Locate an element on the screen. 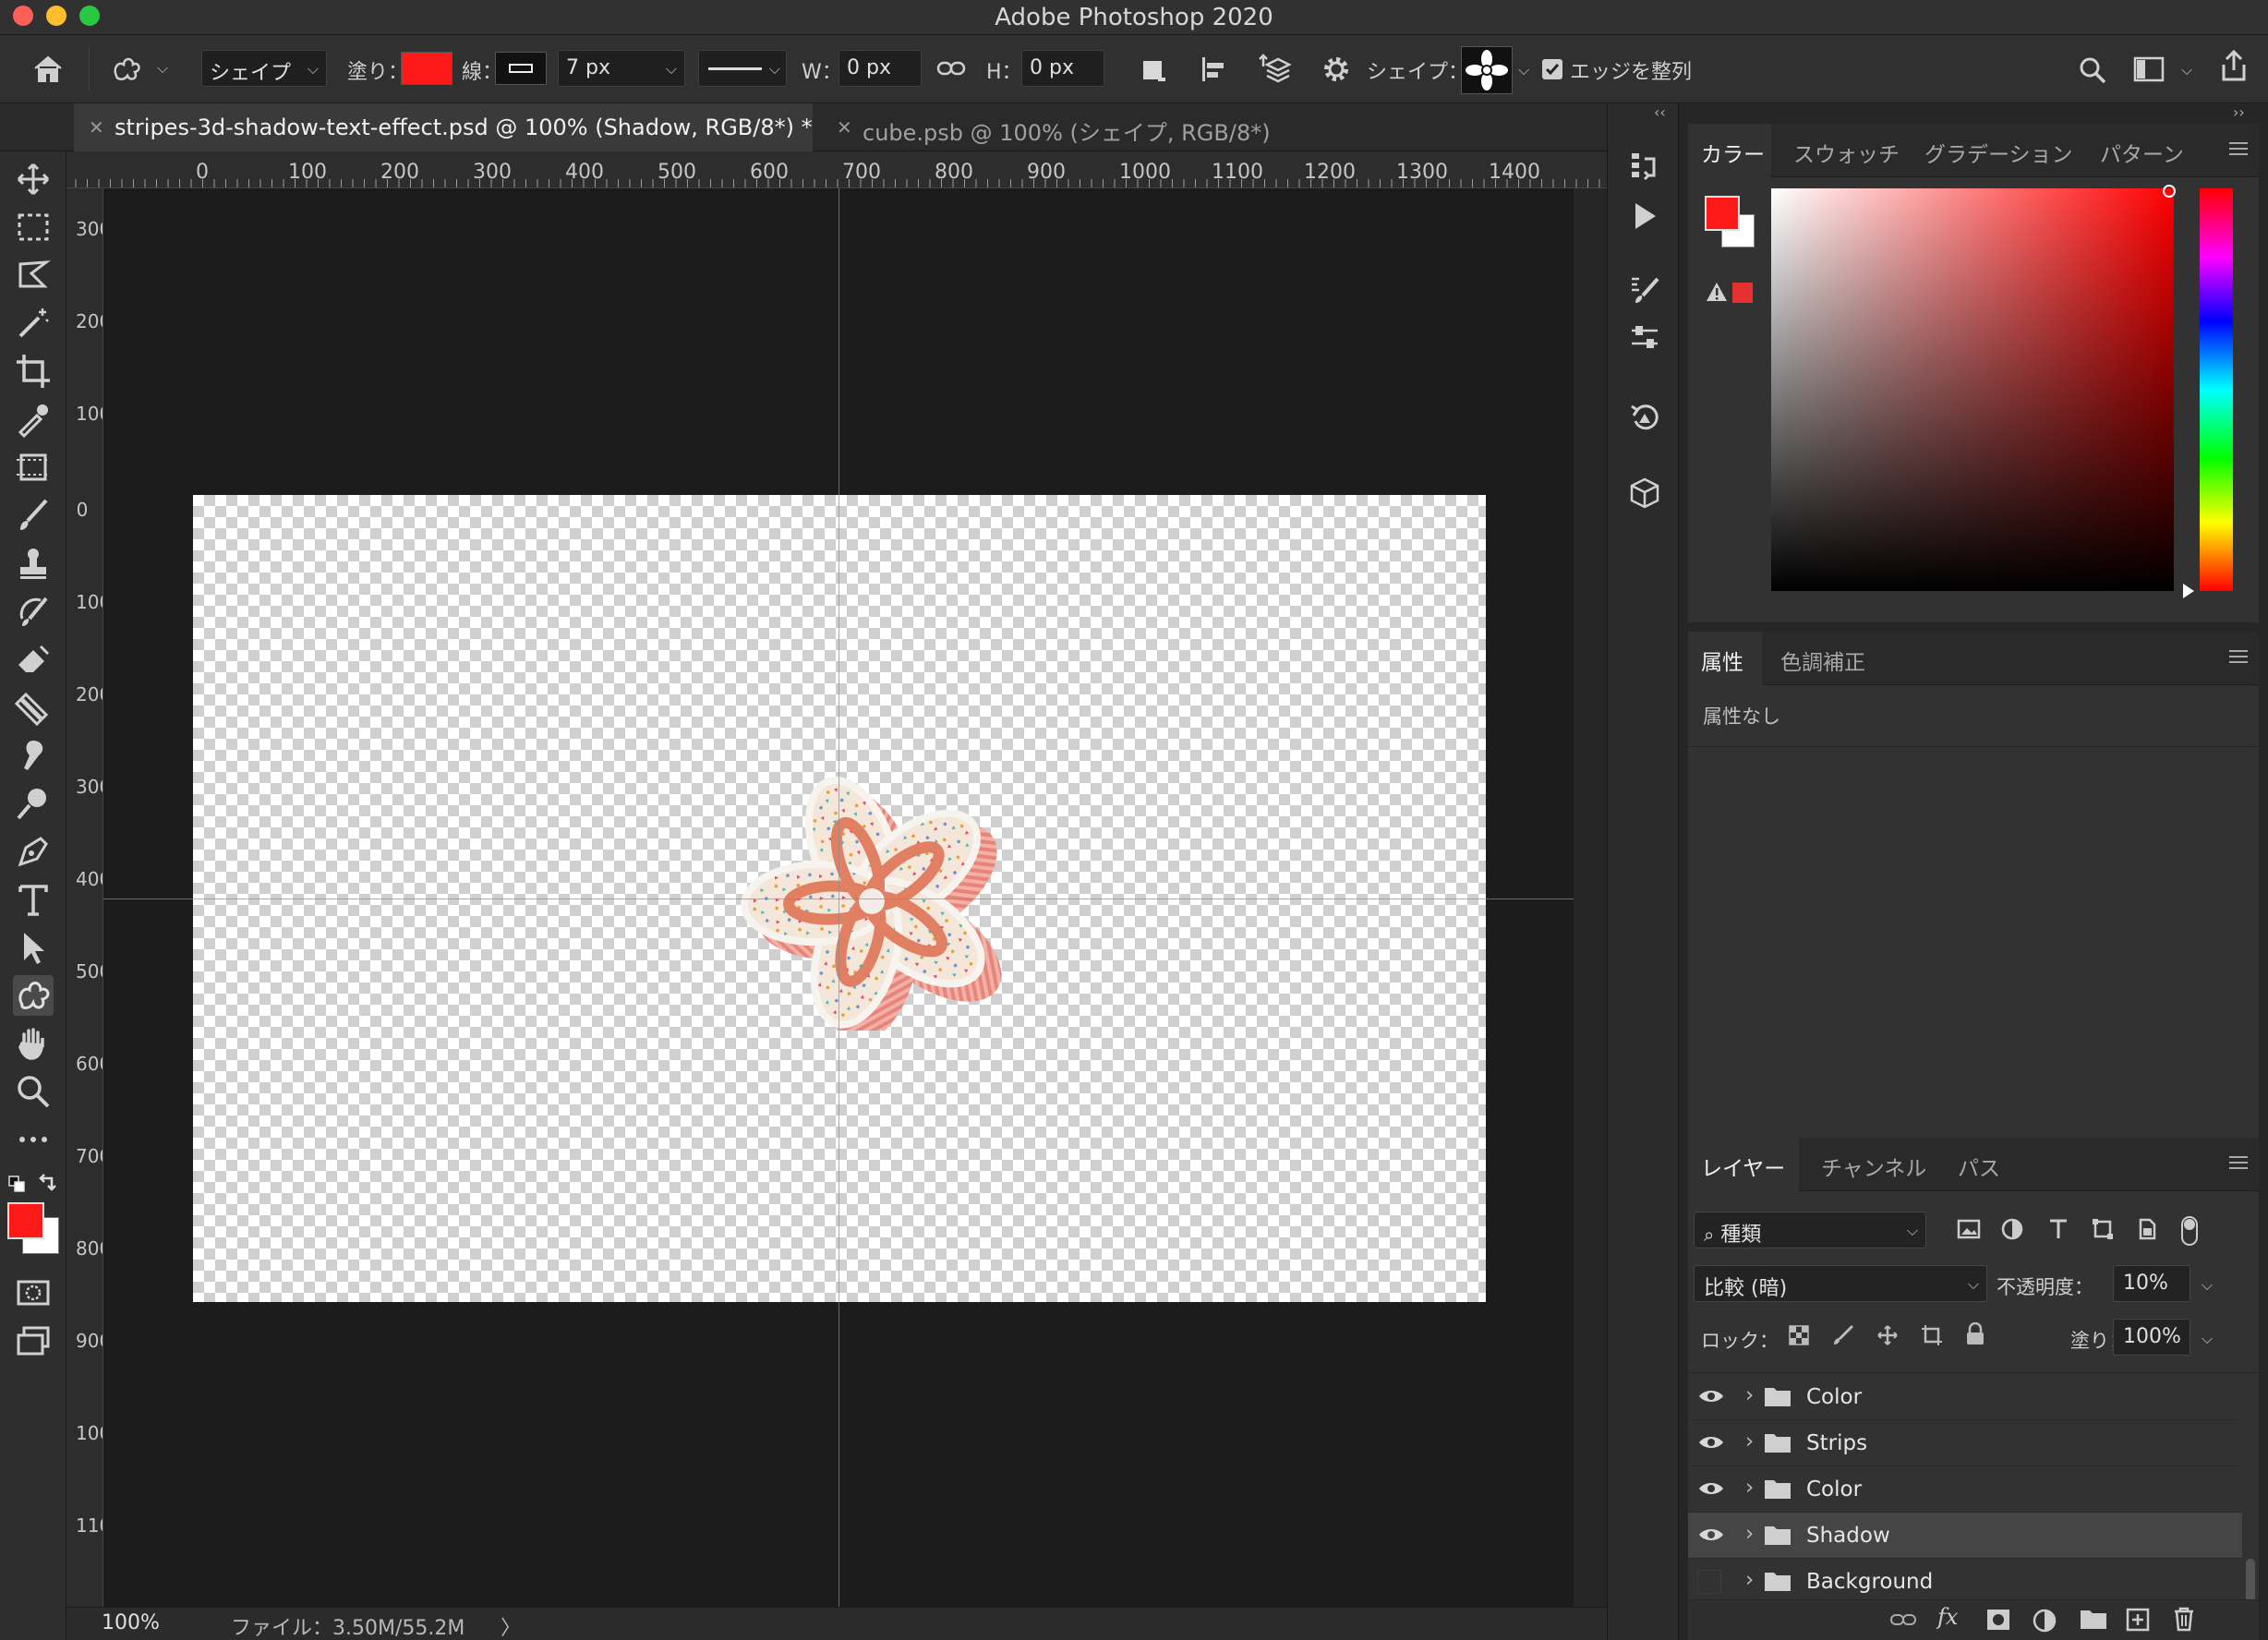 The height and width of the screenshot is (1640, 2268). new-adjustment-layer-icon is located at coordinates (2044, 1623).